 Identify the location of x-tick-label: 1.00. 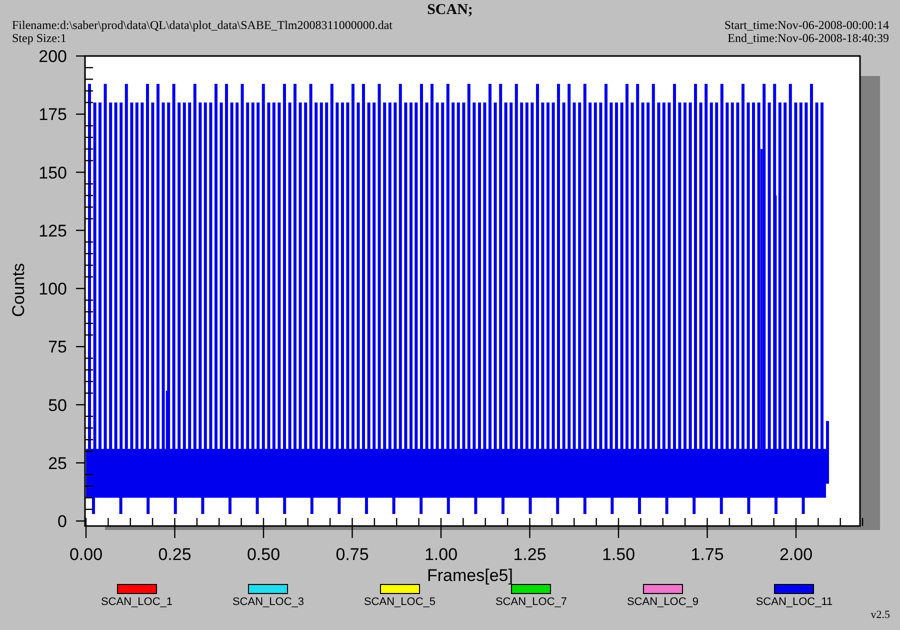
(441, 554).